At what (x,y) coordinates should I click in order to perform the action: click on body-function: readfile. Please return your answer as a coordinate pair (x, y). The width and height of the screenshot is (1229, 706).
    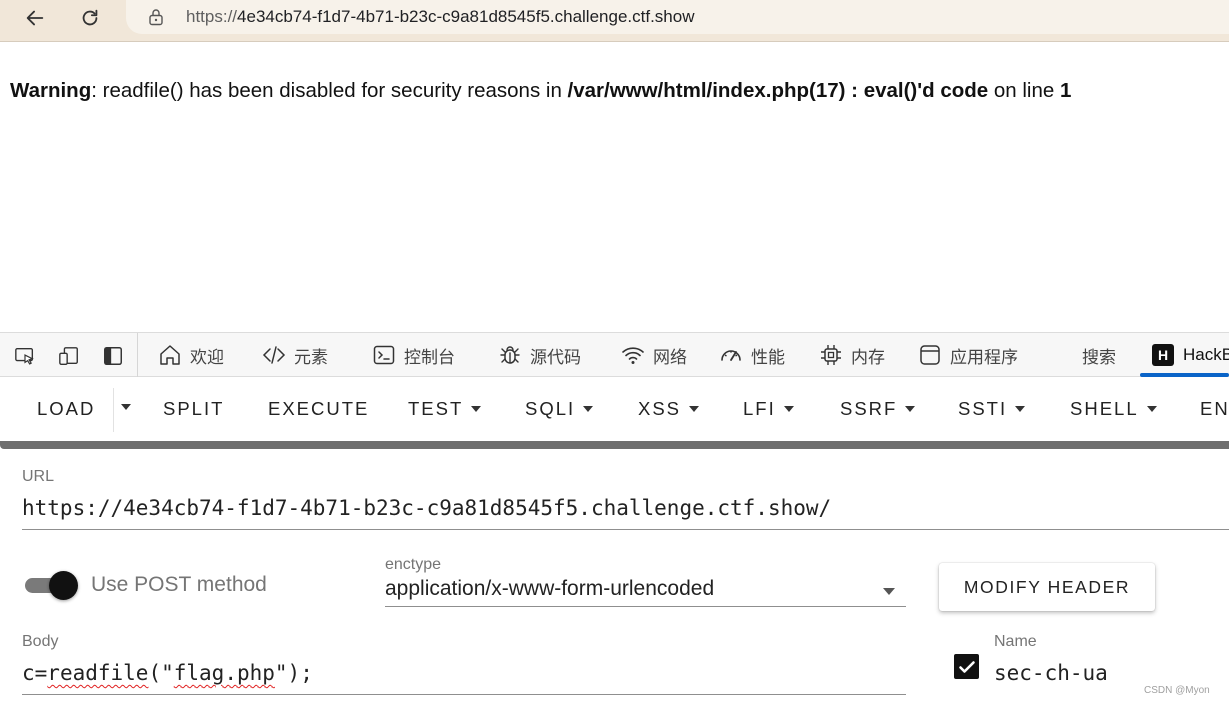
    Looking at the image, I should click on (98, 673).